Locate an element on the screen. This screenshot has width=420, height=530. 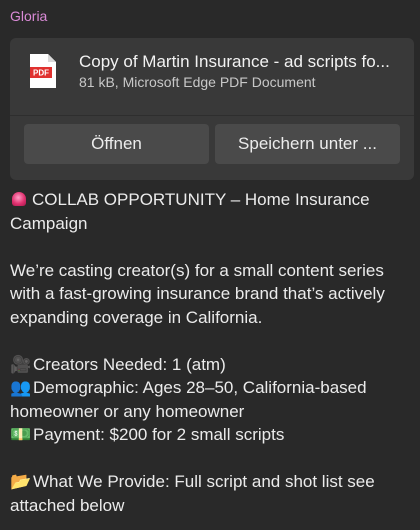
folder-icon: 📂 is located at coordinates (21, 481).